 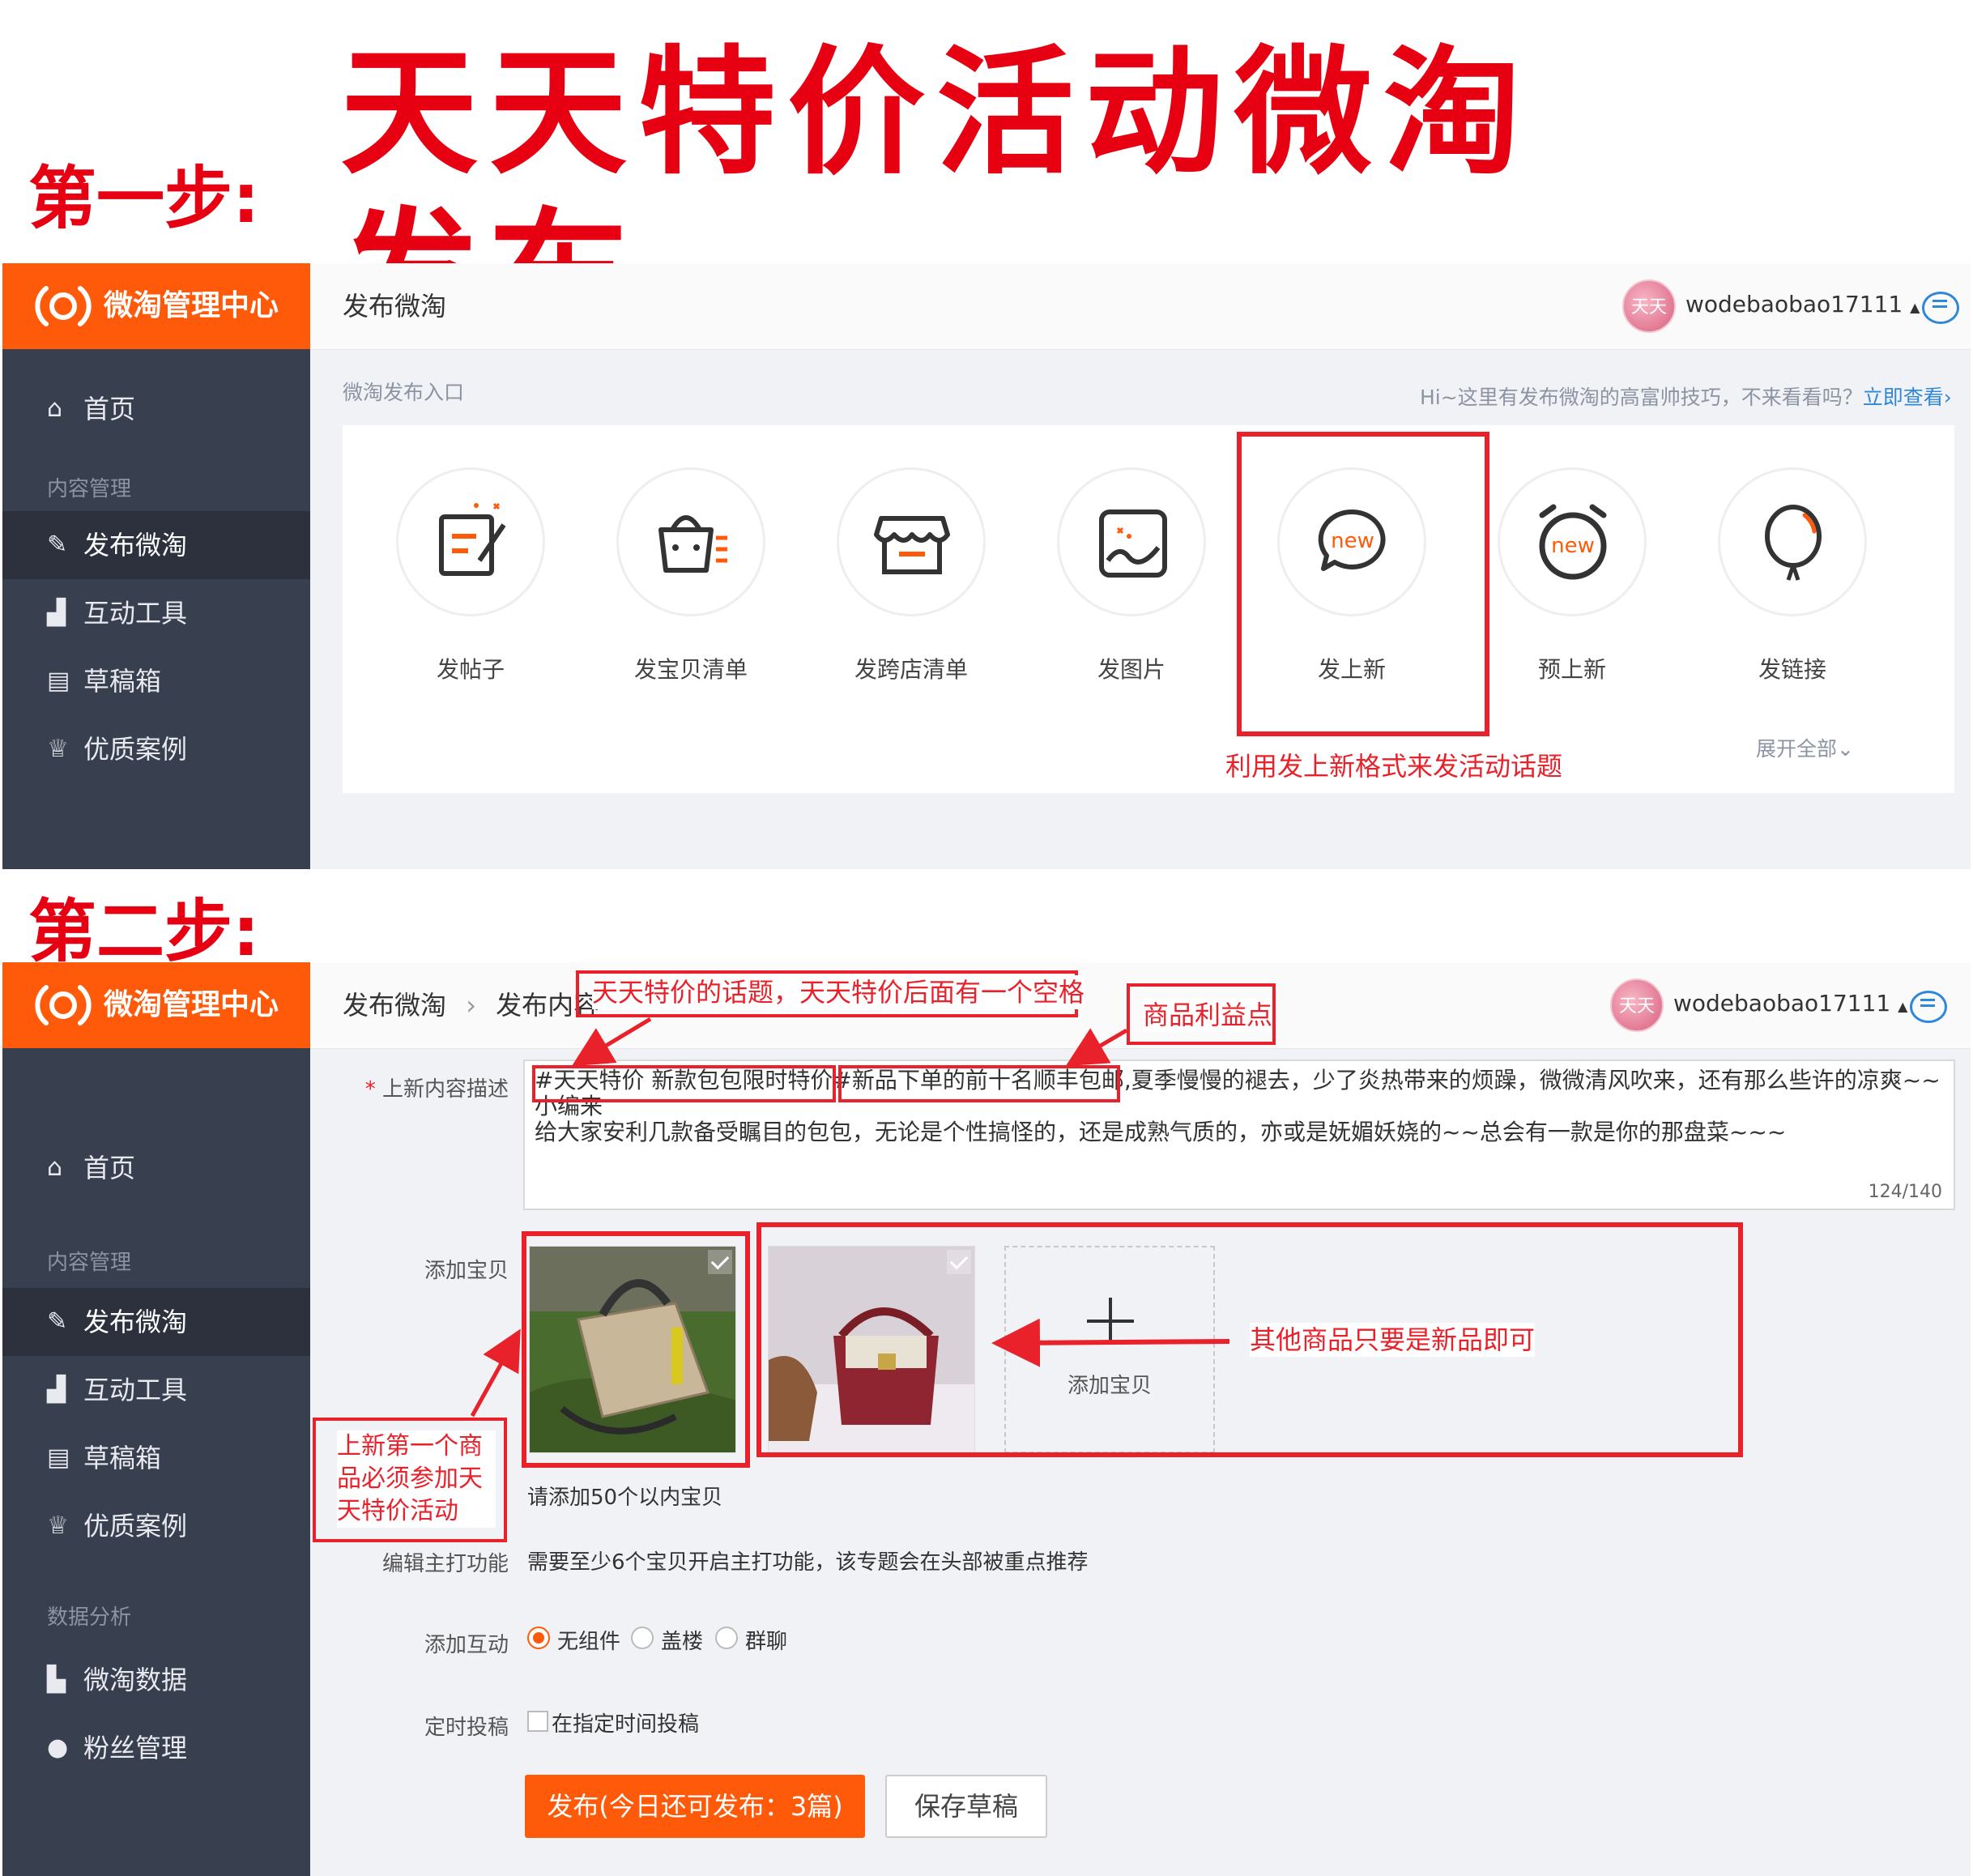 I want to click on header-title: 发布微淘, so click(x=395, y=306).